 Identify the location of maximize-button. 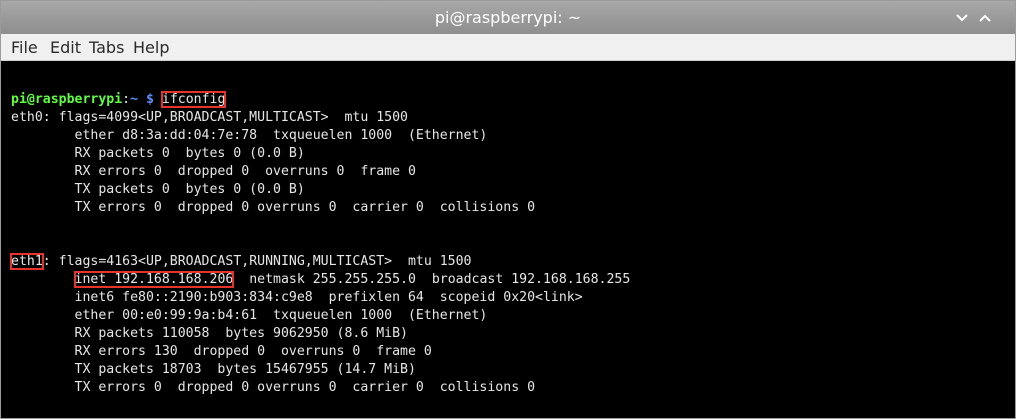
(985, 17).